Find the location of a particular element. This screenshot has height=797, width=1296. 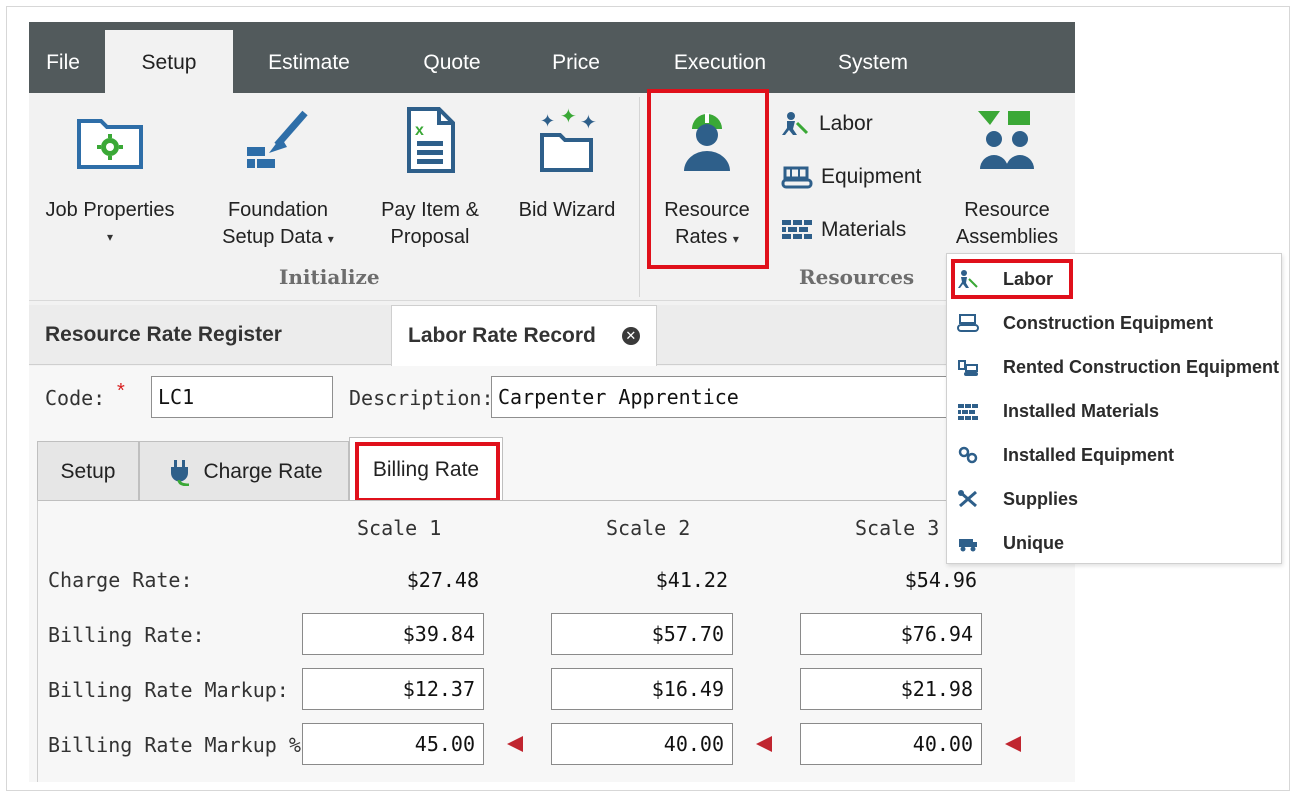

document-excel-icon: x is located at coordinates (431, 140).